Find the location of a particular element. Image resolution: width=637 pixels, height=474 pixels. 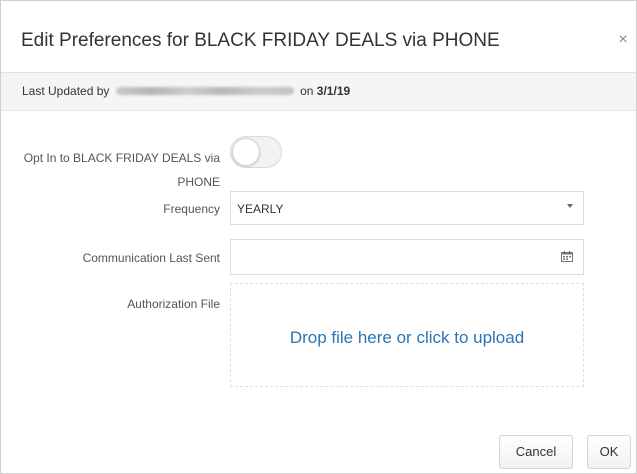

frequency-value: YEARLY is located at coordinates (260, 209).